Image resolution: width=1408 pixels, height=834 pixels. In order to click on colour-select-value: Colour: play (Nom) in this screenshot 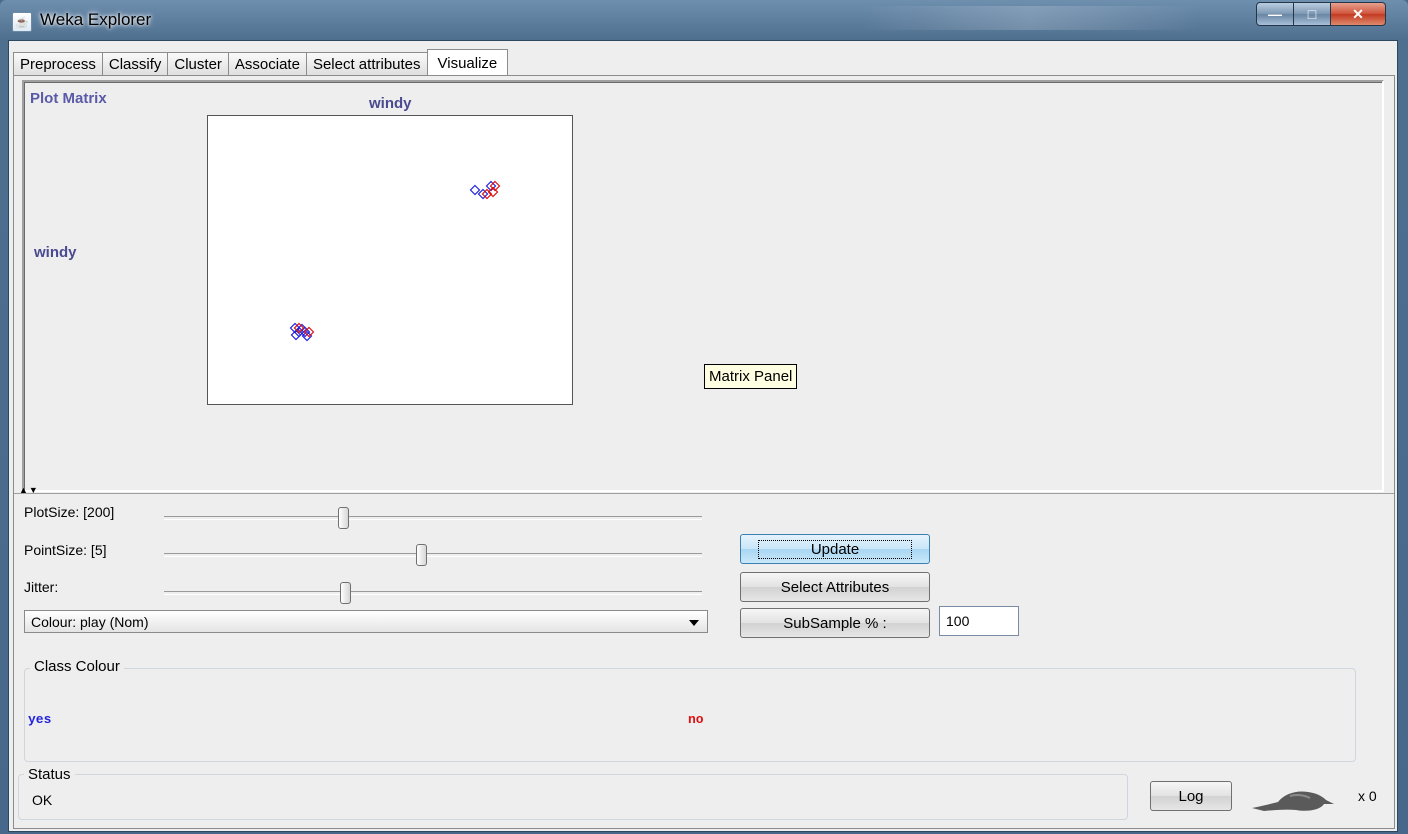, I will do `click(90, 621)`.